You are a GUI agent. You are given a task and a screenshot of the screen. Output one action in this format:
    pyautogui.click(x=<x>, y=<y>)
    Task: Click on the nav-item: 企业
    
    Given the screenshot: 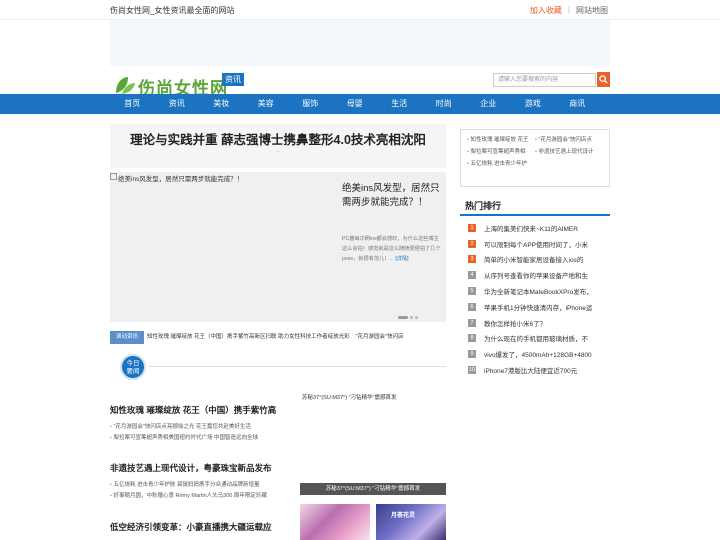 What is the action you would take?
    pyautogui.click(x=488, y=104)
    